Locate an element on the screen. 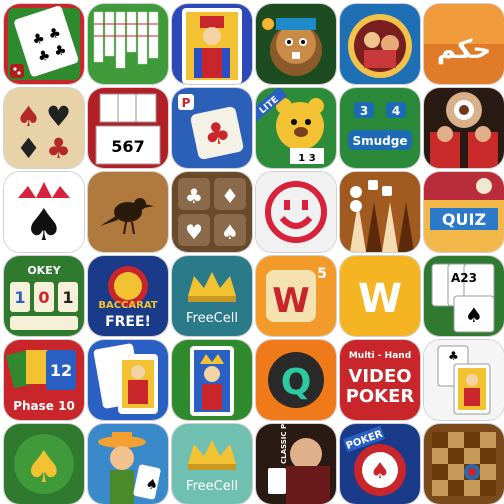  word-w-tile-icon: W 5 is located at coordinates (296, 296).